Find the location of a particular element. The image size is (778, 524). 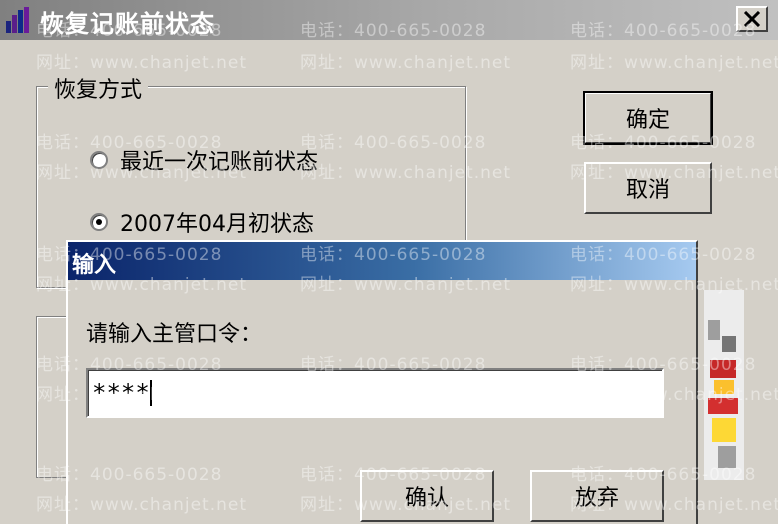

close-icon is located at coordinates (752, 19).